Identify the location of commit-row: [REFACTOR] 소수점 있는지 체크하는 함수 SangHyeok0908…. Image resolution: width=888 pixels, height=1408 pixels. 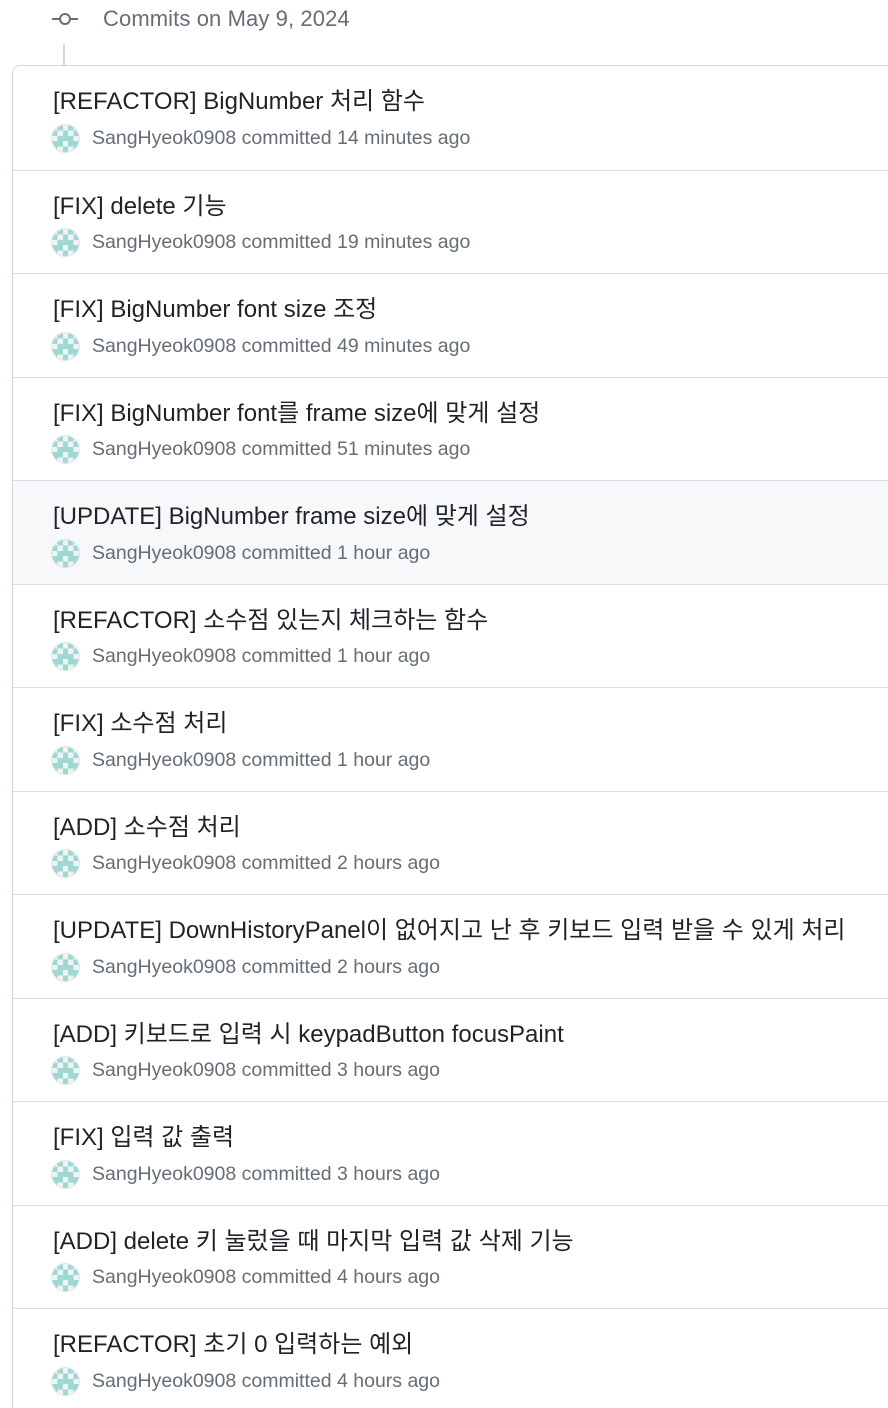
(450, 635).